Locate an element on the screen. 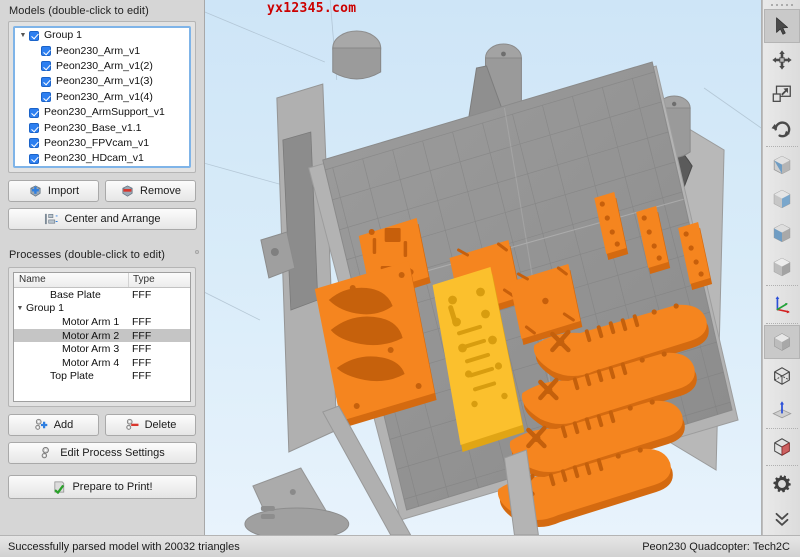 This screenshot has height=557, width=800. axes-gizmo-icon is located at coordinates (782, 304).